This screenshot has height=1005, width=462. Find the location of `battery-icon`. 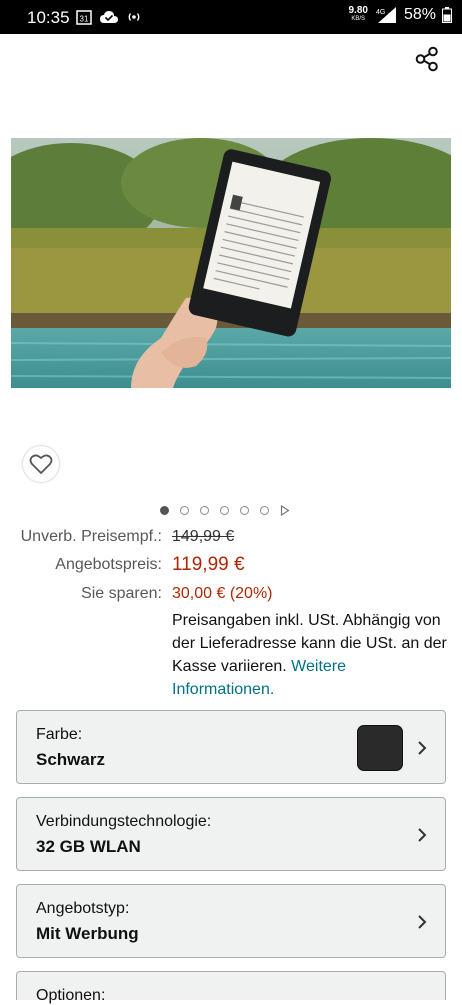

battery-icon is located at coordinates (447, 15).